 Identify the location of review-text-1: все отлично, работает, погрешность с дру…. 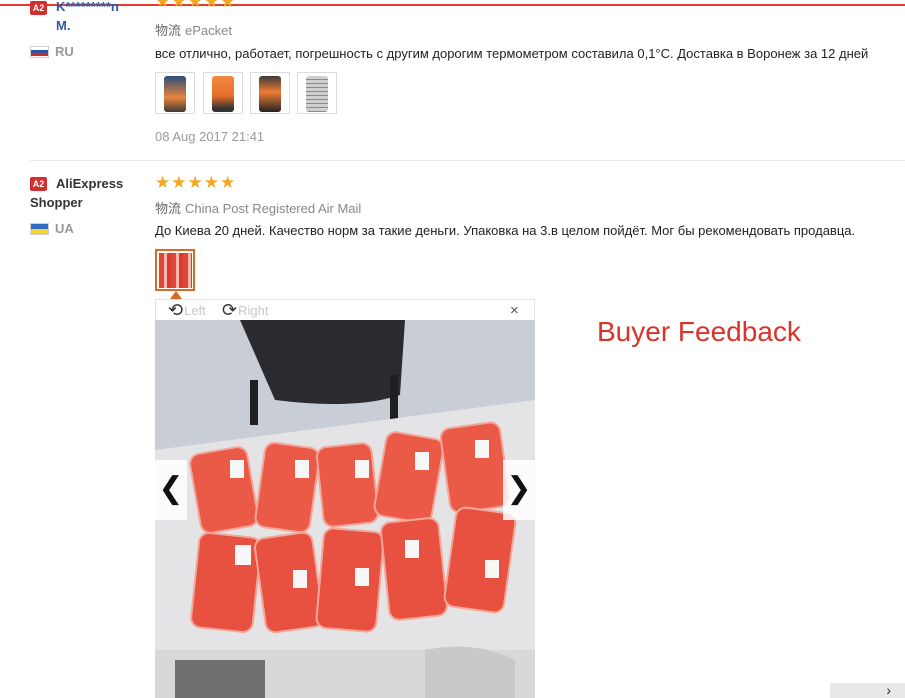
(512, 53).